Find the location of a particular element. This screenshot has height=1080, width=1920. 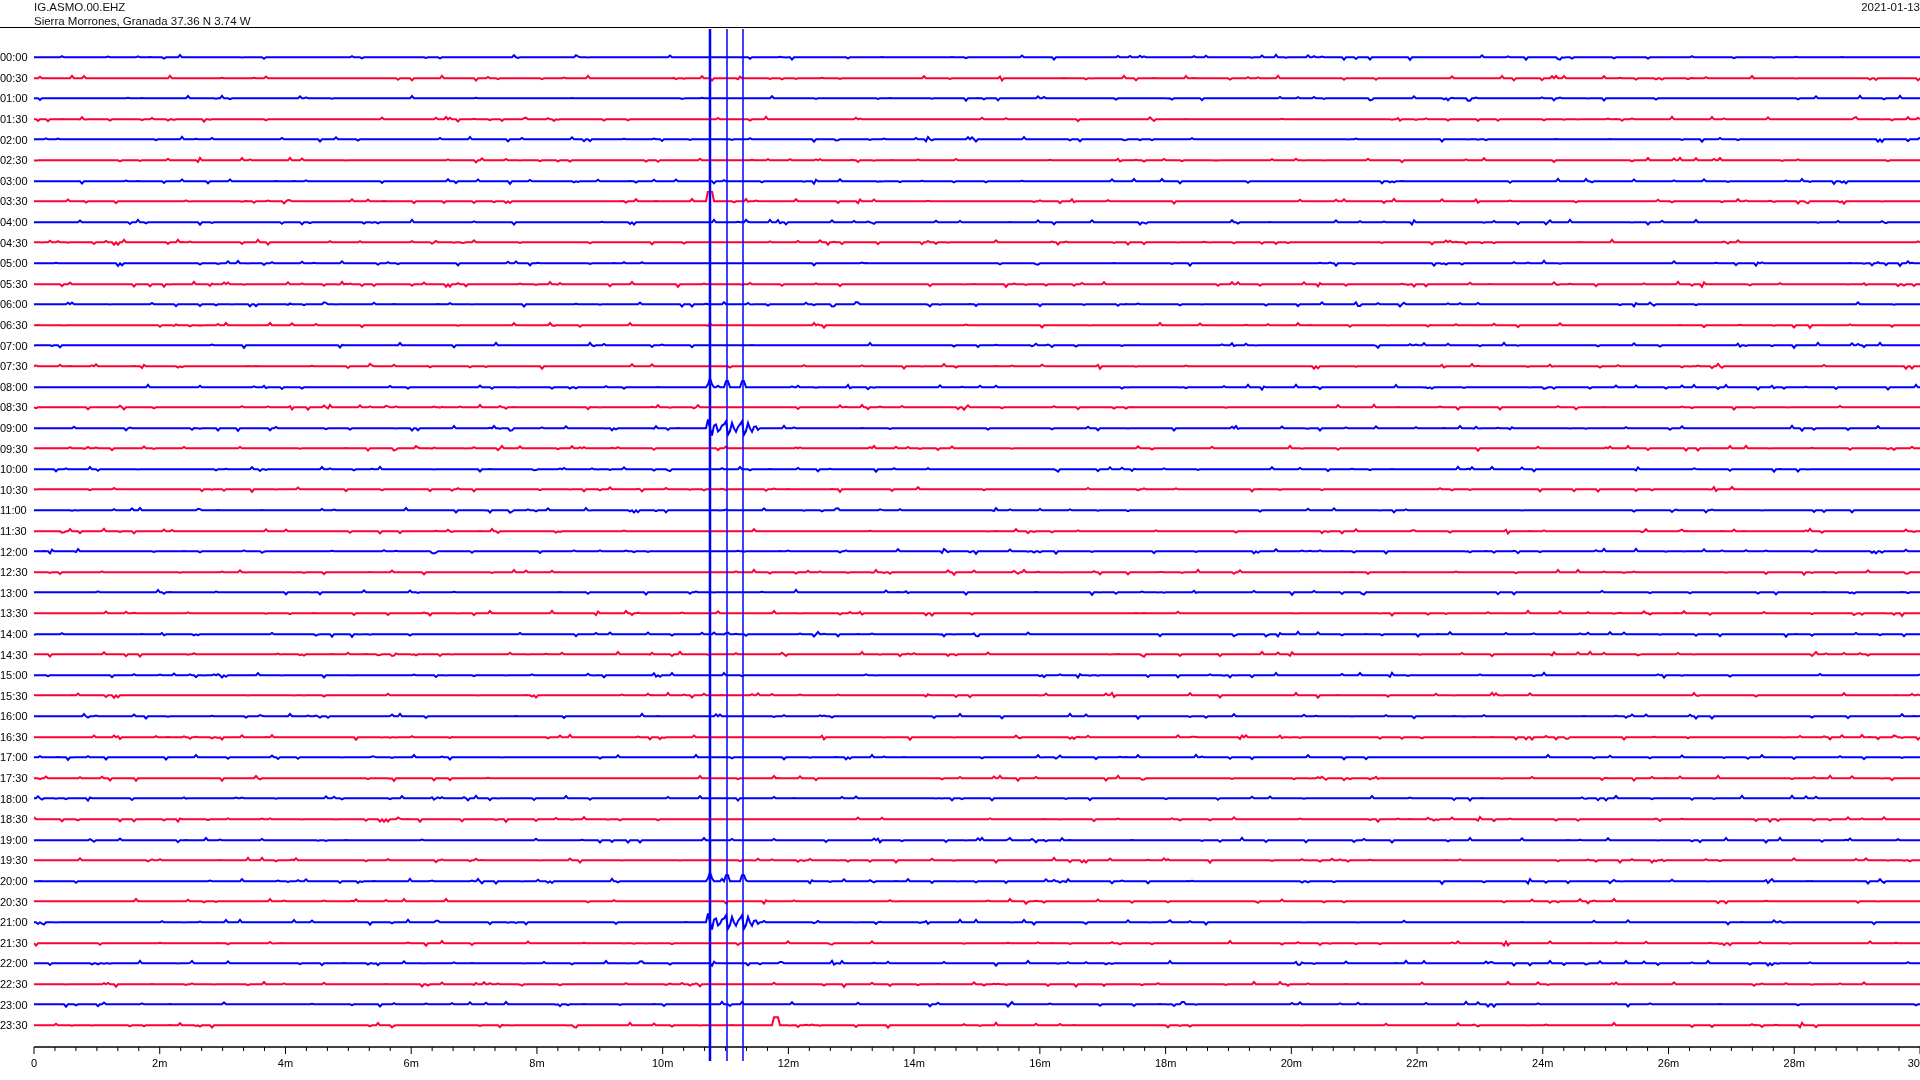

time-label: 21:00 is located at coordinates (14, 922).